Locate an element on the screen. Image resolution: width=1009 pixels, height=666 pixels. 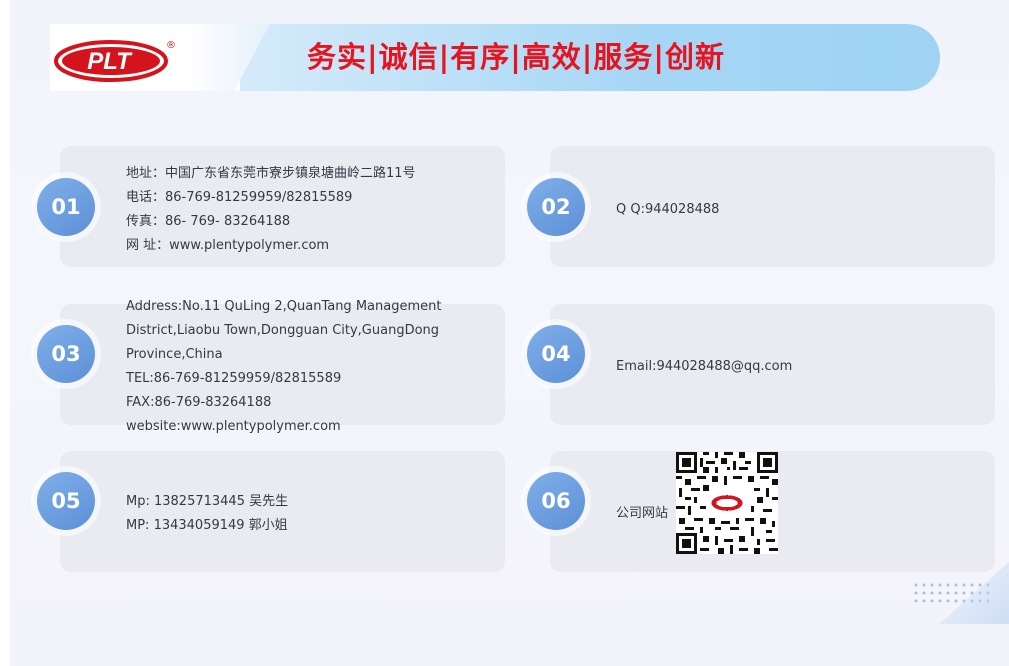
mobile-line-2: MP: 13434059149 郭小姐 is located at coordinates (207, 525).